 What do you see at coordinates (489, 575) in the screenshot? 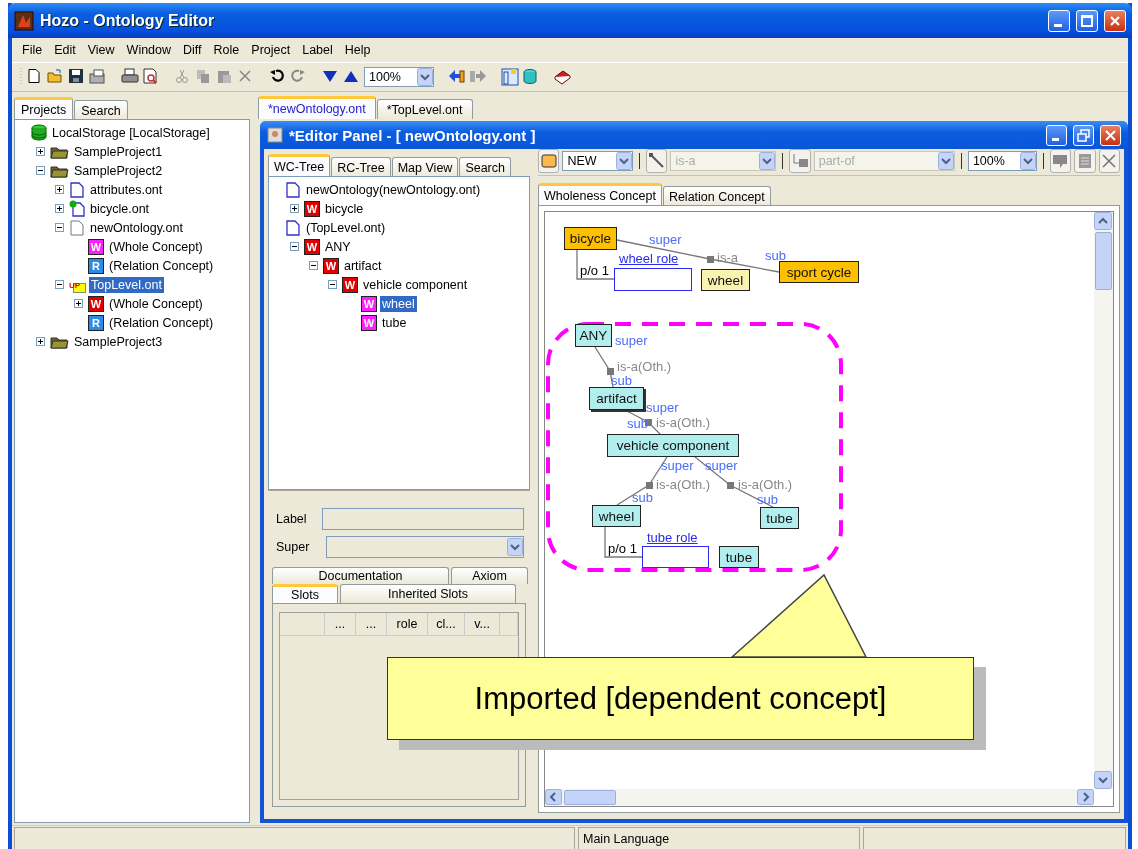
I see `tab: Axiom` at bounding box center [489, 575].